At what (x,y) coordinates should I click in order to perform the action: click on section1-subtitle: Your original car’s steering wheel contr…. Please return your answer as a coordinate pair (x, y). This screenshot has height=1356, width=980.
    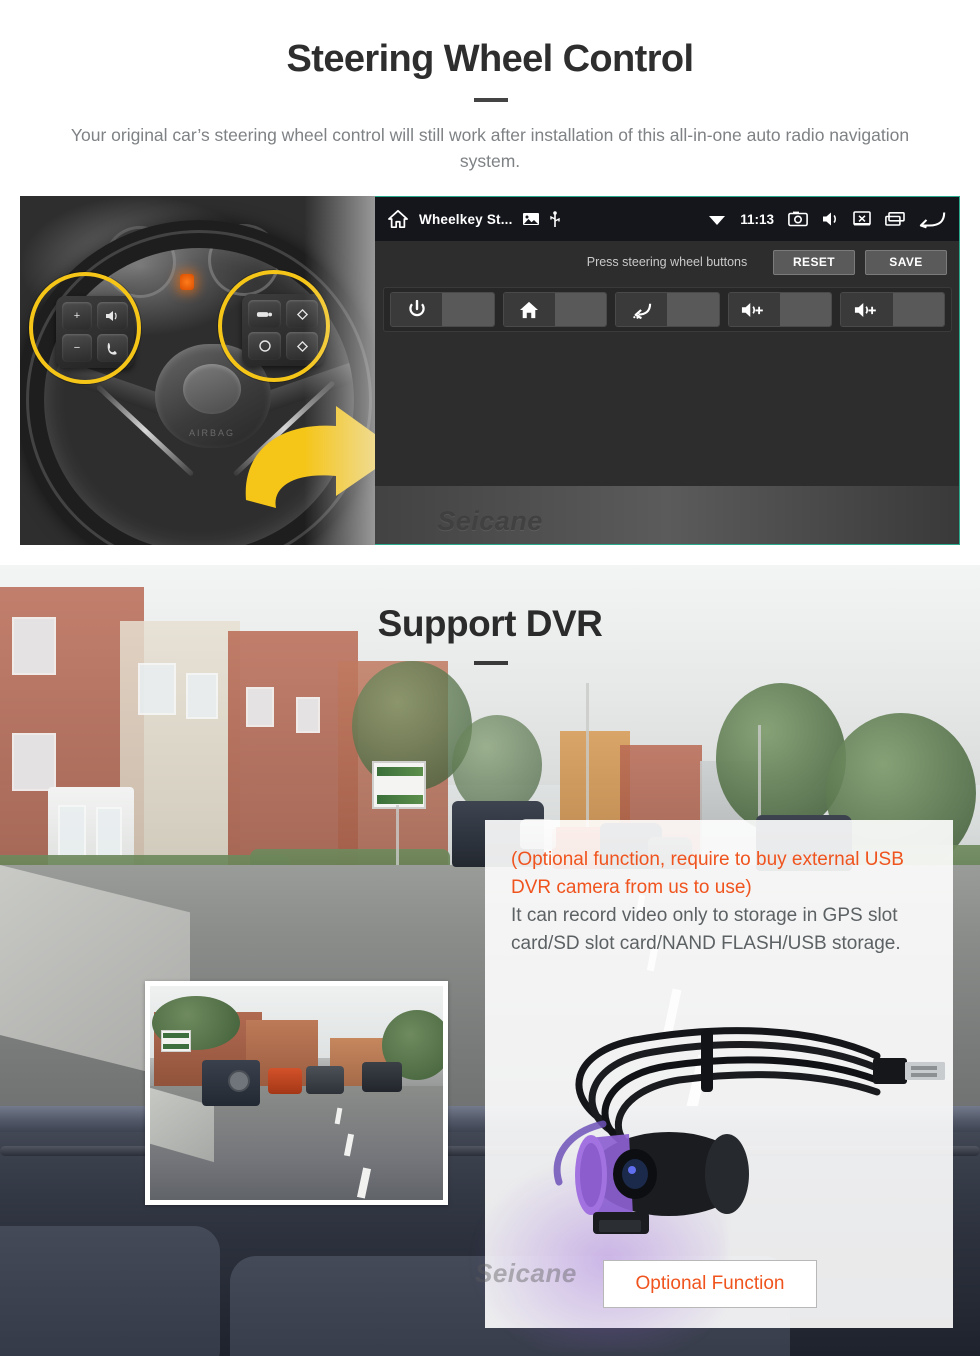
    Looking at the image, I should click on (490, 148).